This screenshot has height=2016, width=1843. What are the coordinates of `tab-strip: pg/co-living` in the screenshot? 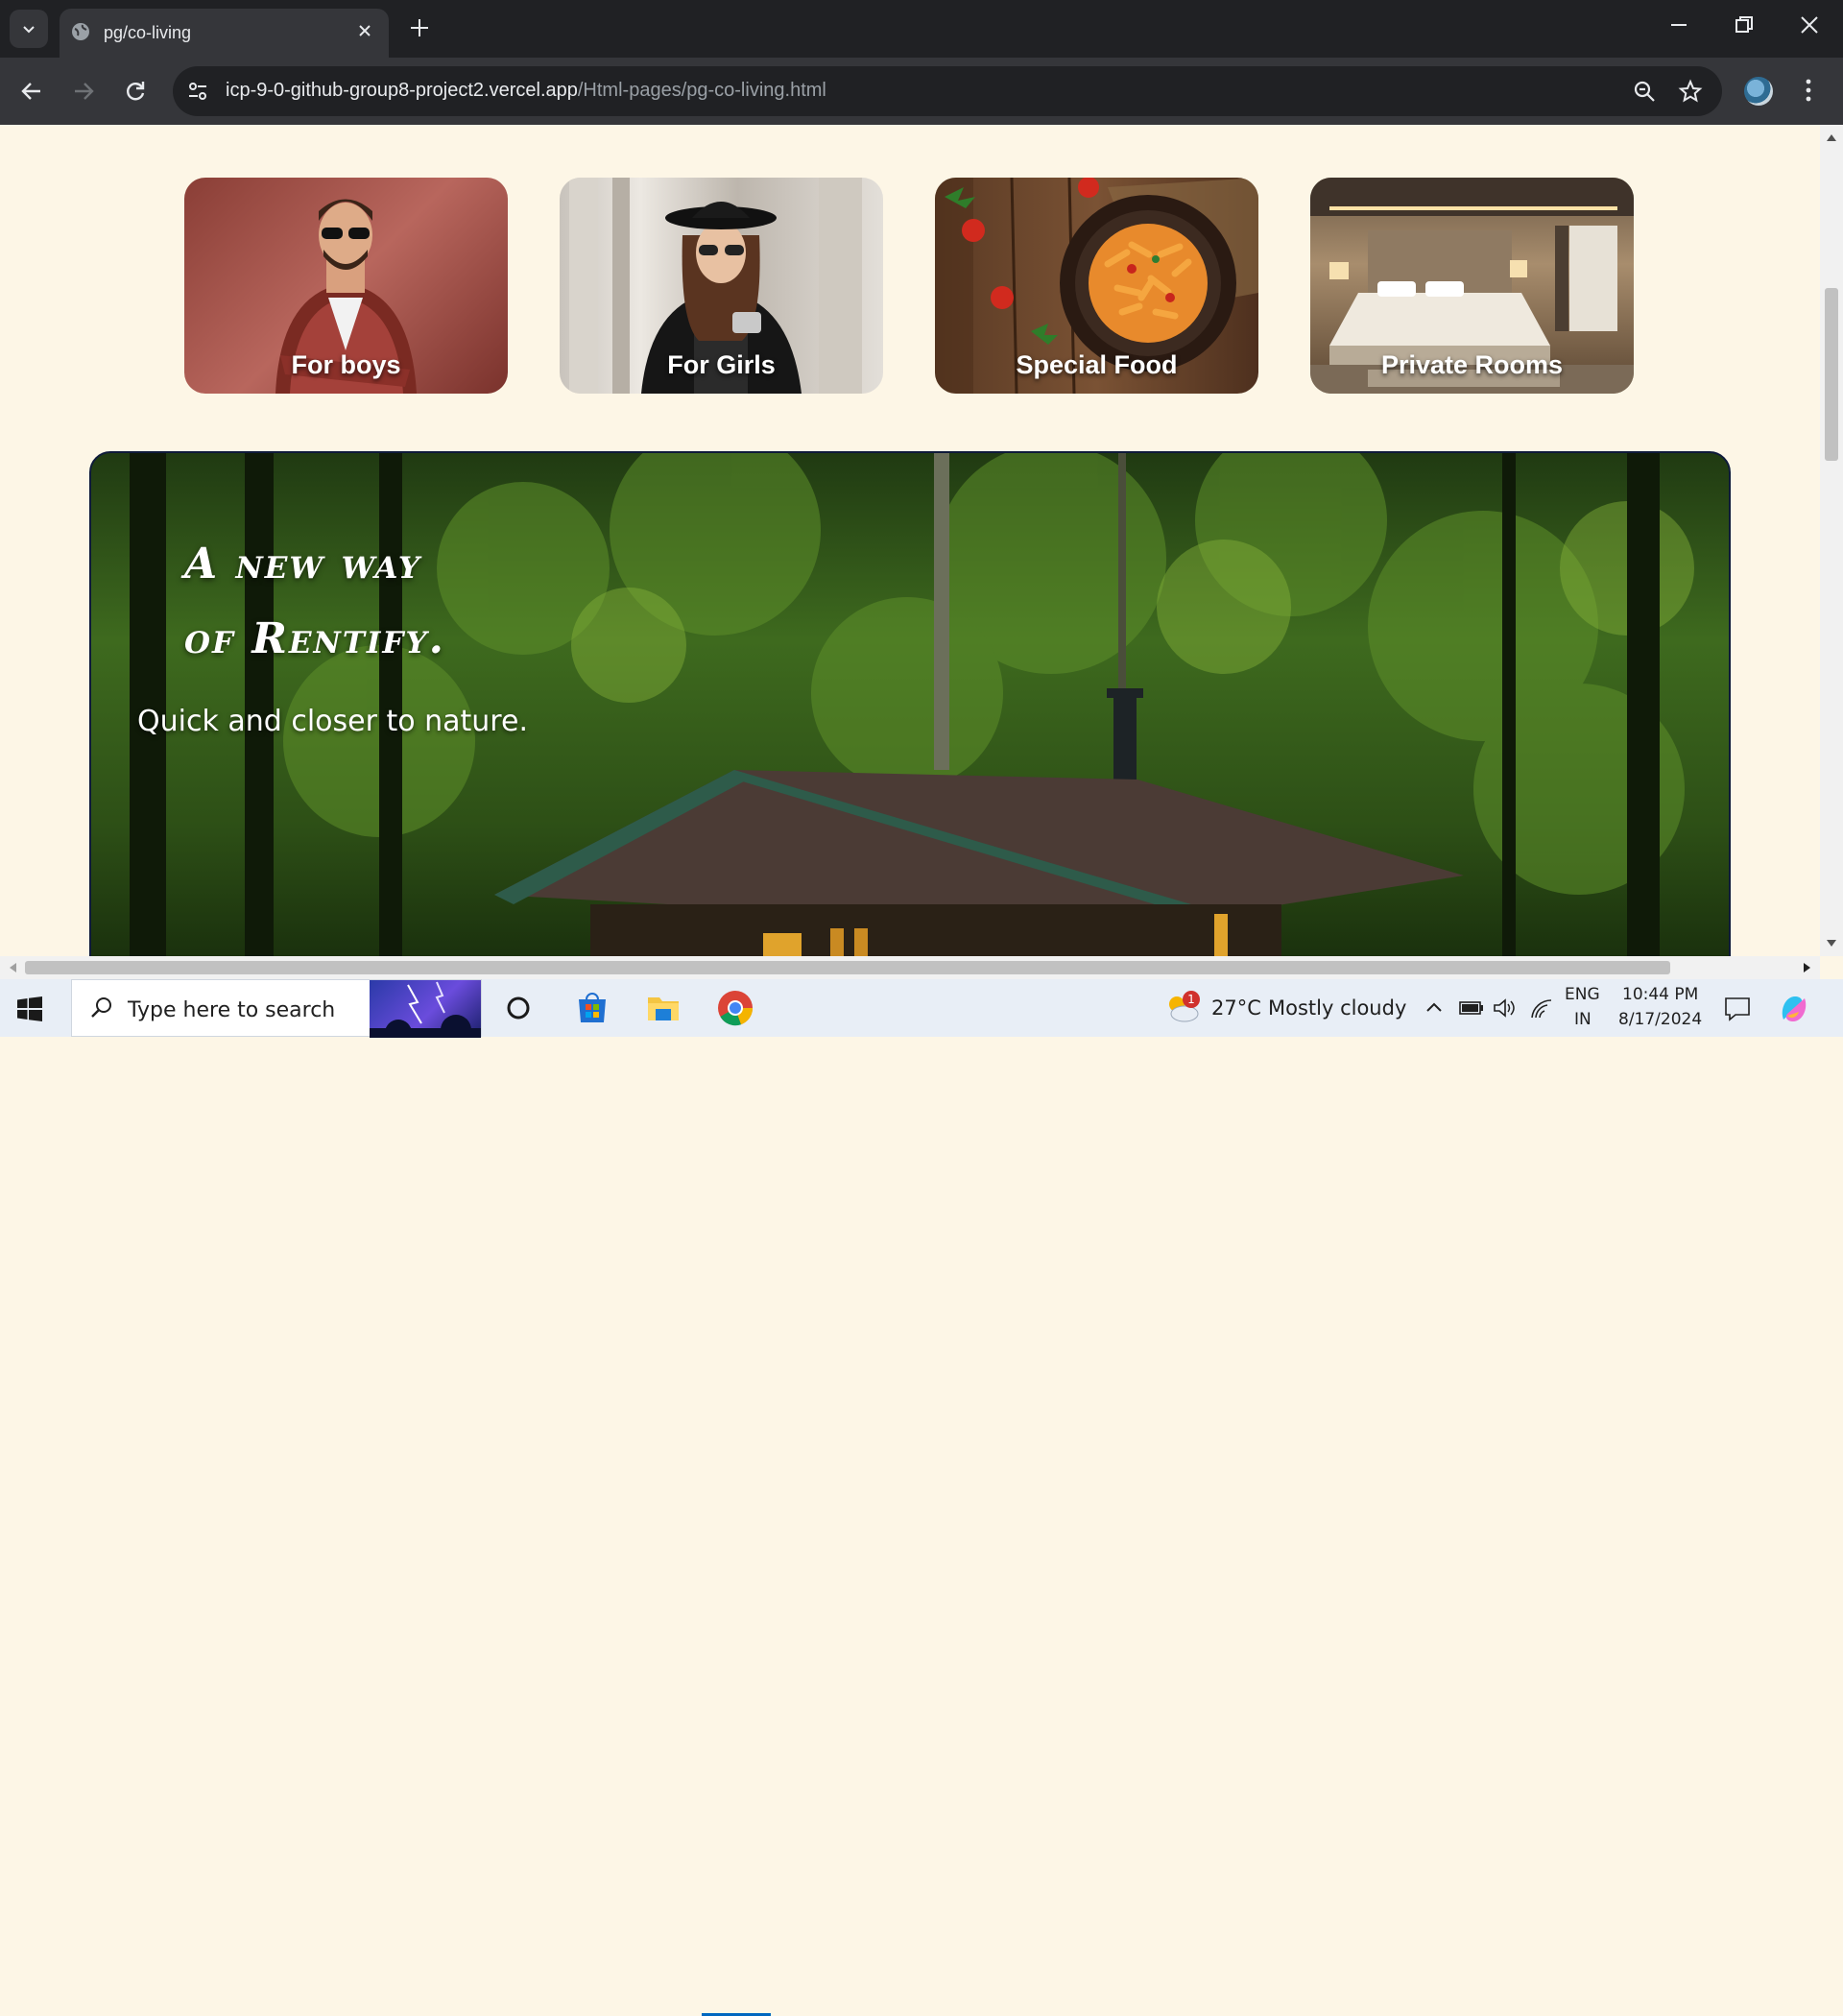 It's located at (921, 29).